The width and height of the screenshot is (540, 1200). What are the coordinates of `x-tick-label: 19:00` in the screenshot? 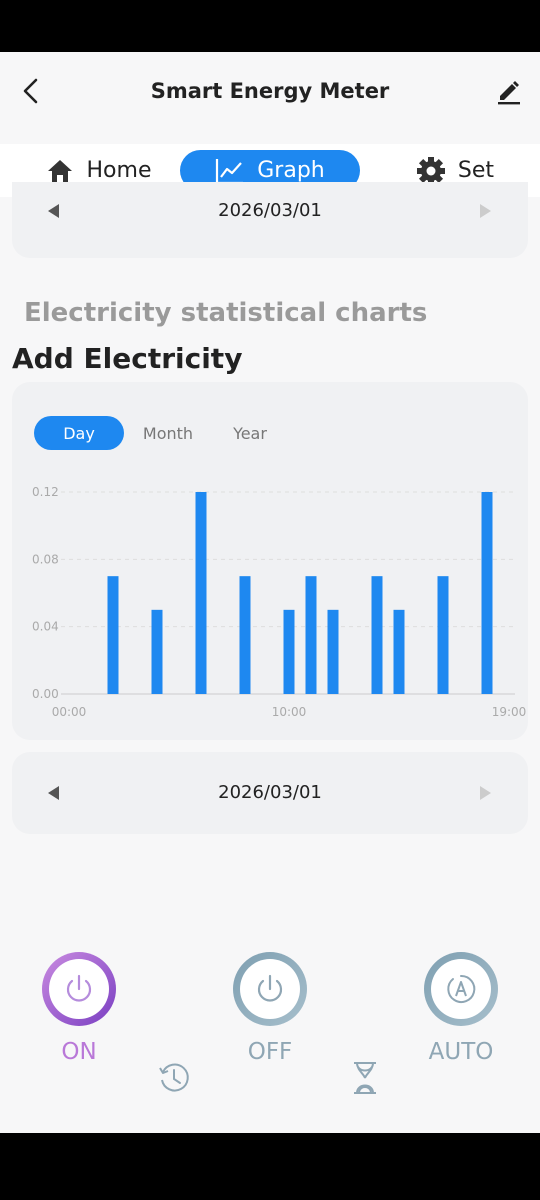 It's located at (509, 712).